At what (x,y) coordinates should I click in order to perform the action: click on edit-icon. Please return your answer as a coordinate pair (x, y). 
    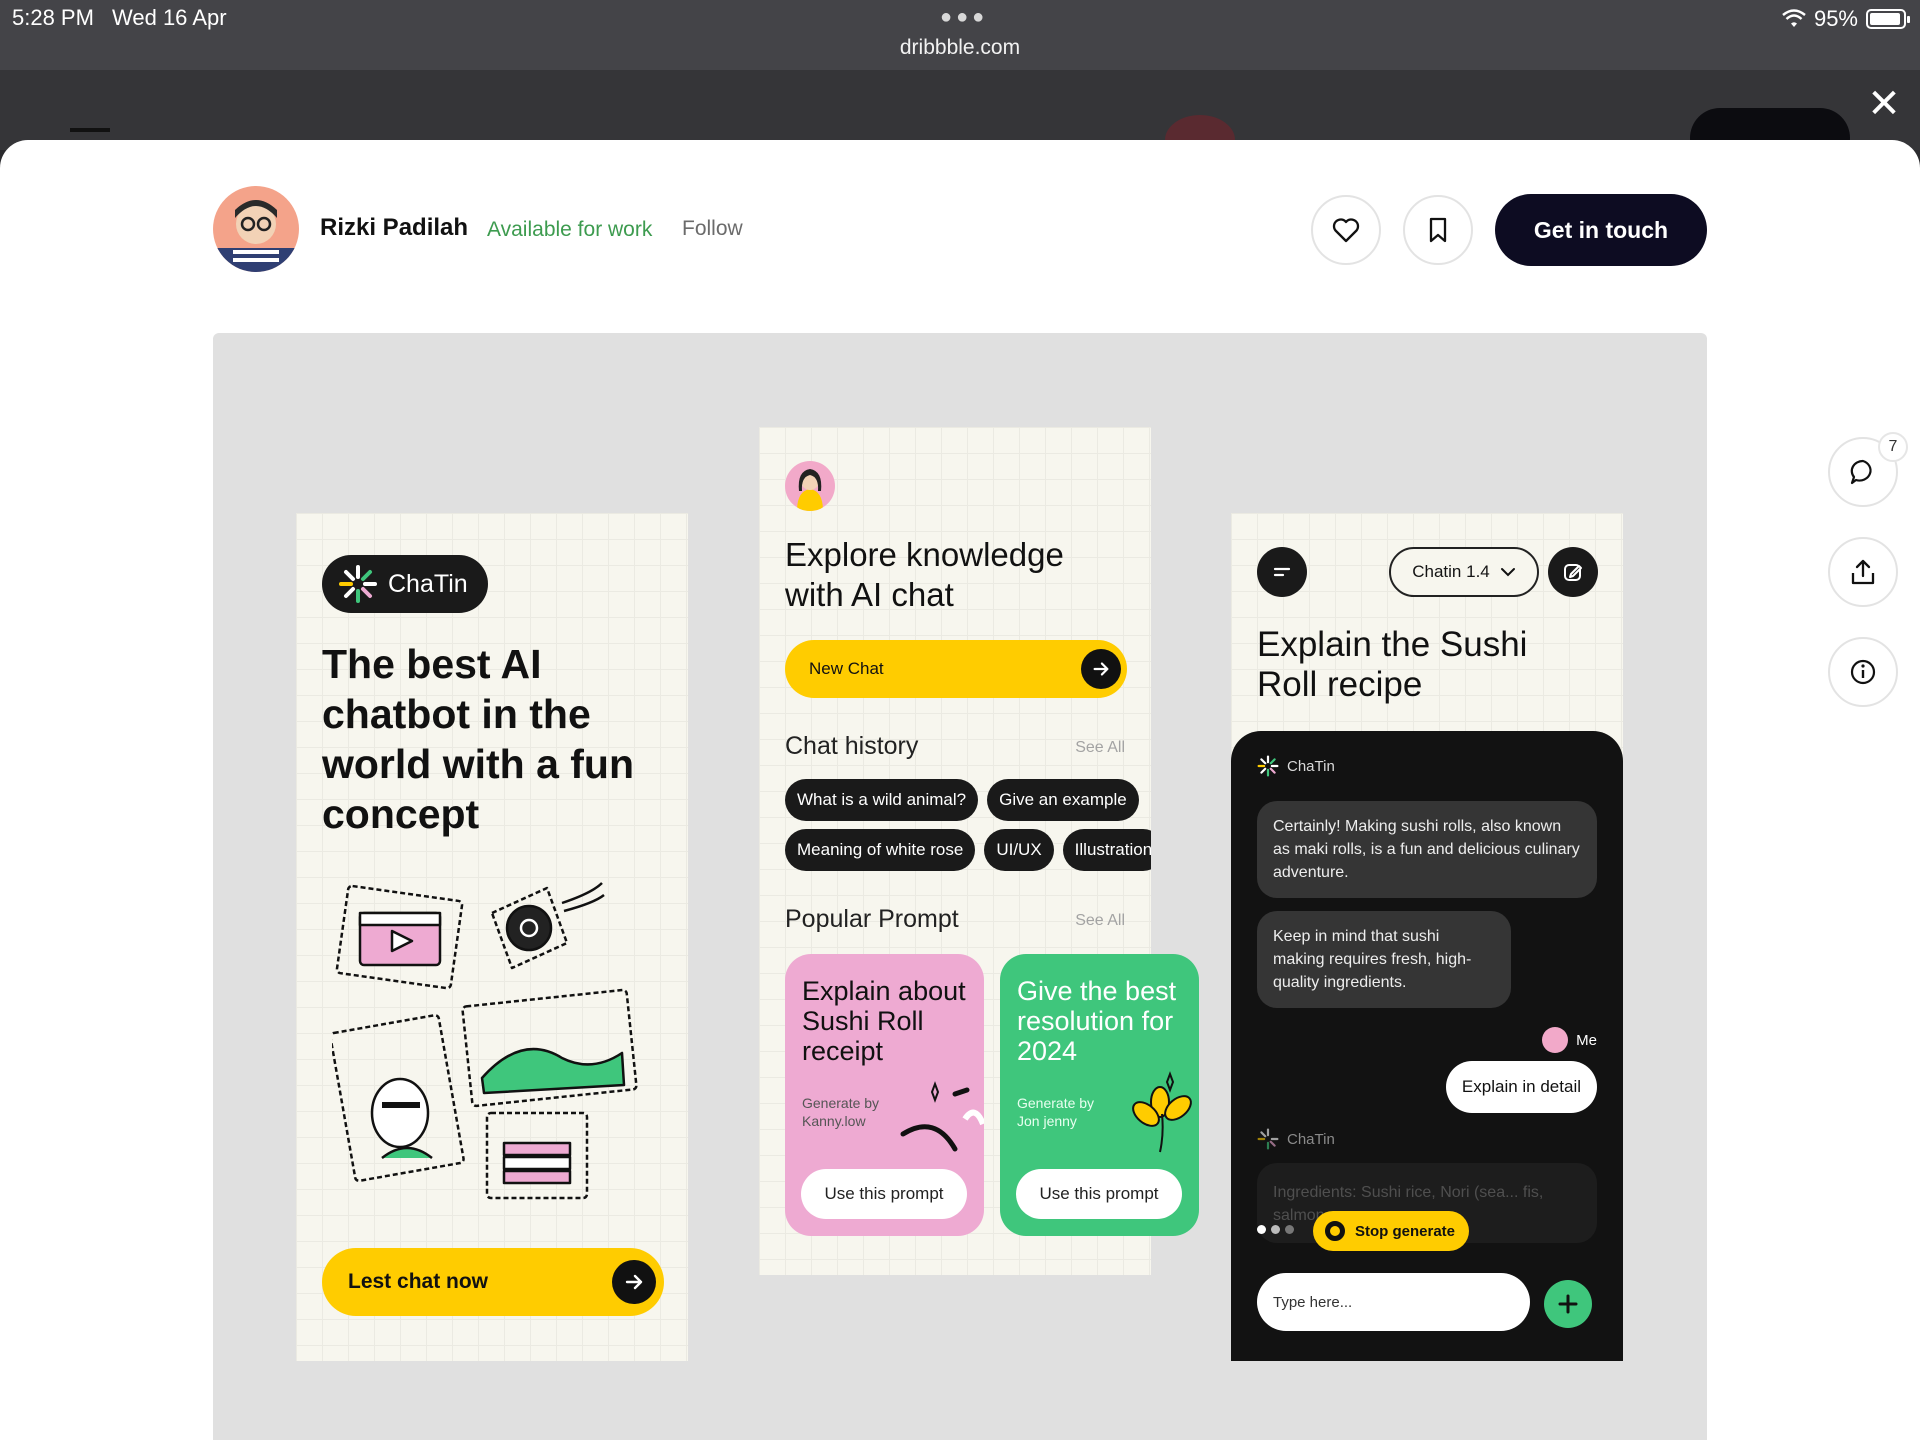
    Looking at the image, I should click on (1573, 572).